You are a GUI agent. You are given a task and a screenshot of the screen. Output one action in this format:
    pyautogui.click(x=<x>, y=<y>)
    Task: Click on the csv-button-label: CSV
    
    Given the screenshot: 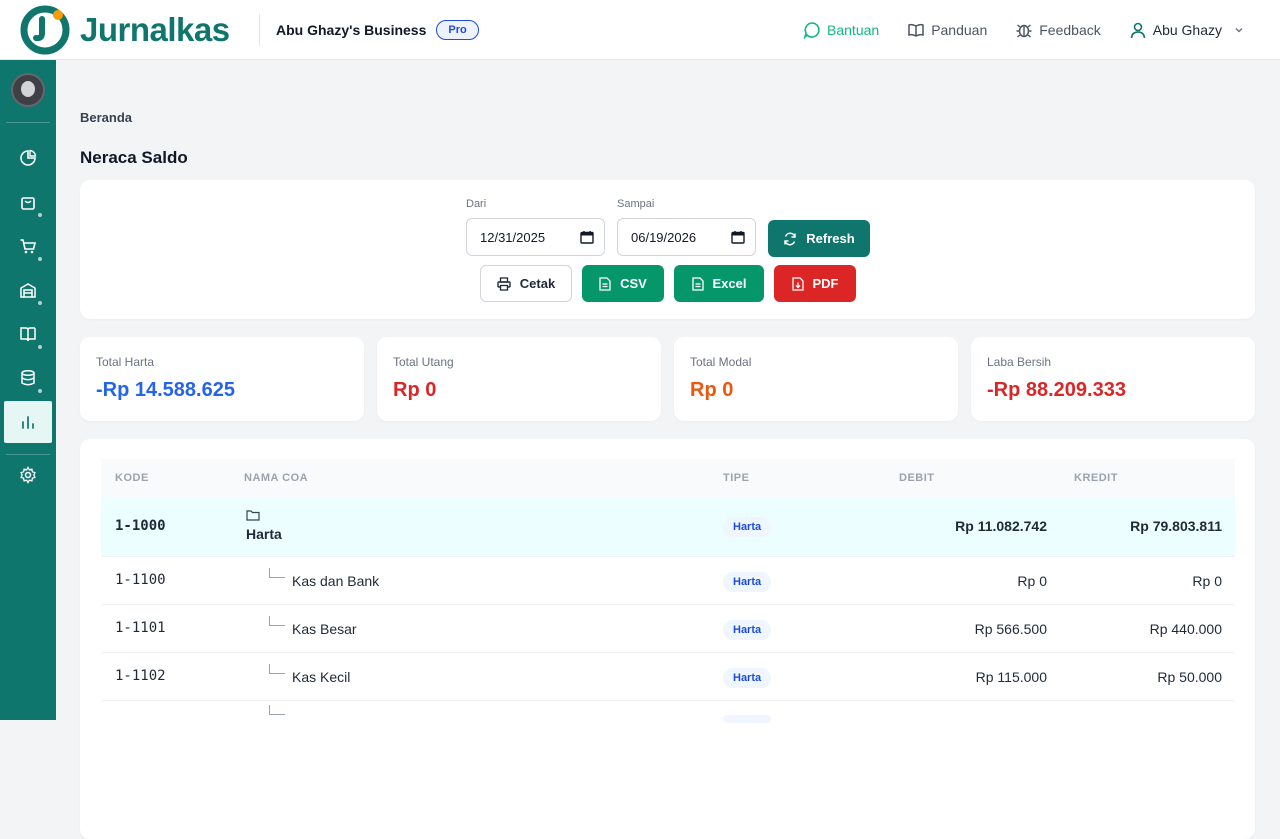 What is the action you would take?
    pyautogui.click(x=633, y=283)
    